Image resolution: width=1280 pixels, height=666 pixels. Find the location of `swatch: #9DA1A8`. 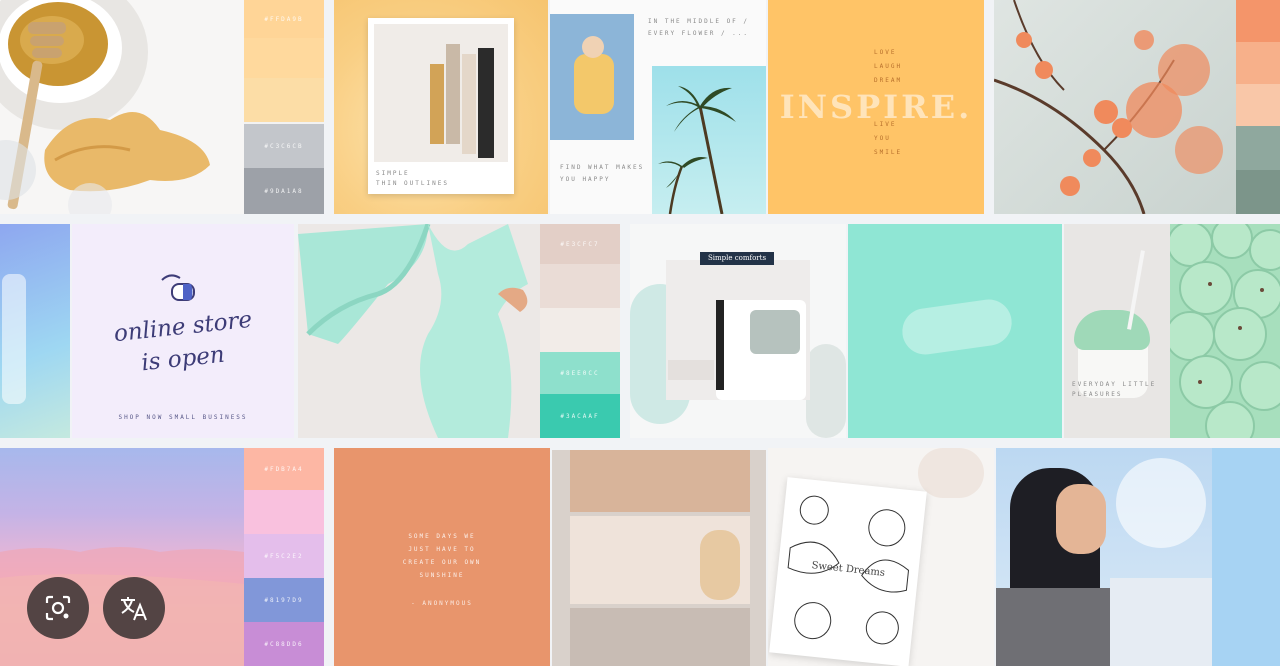

swatch: #9DA1A8 is located at coordinates (284, 191).